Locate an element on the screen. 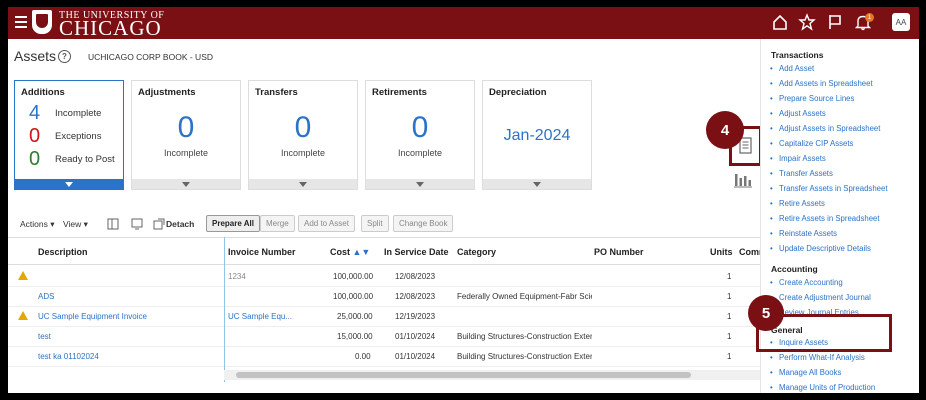 This screenshot has height=400, width=926. task-update-descriptive-details: Update Descriptive Details is located at coordinates (820, 248).